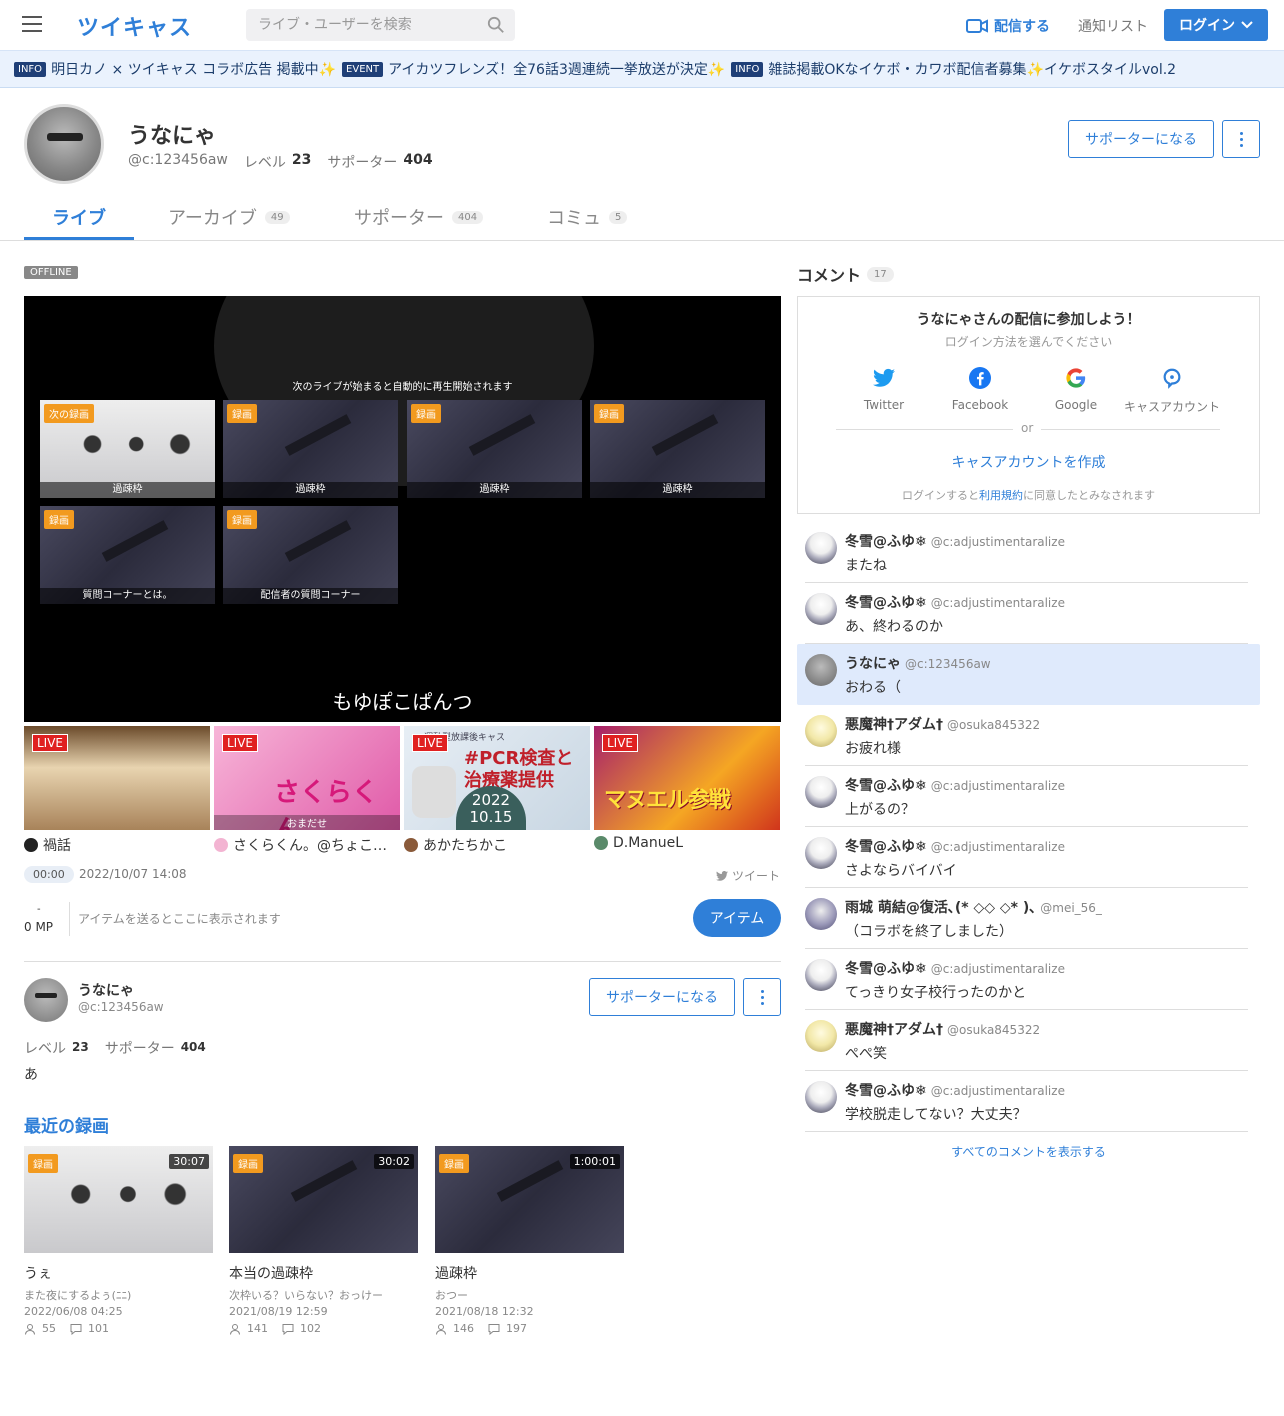 The width and height of the screenshot is (1284, 1416). I want to click on recording-thumbnail: 録画 30:02, so click(323, 1199).